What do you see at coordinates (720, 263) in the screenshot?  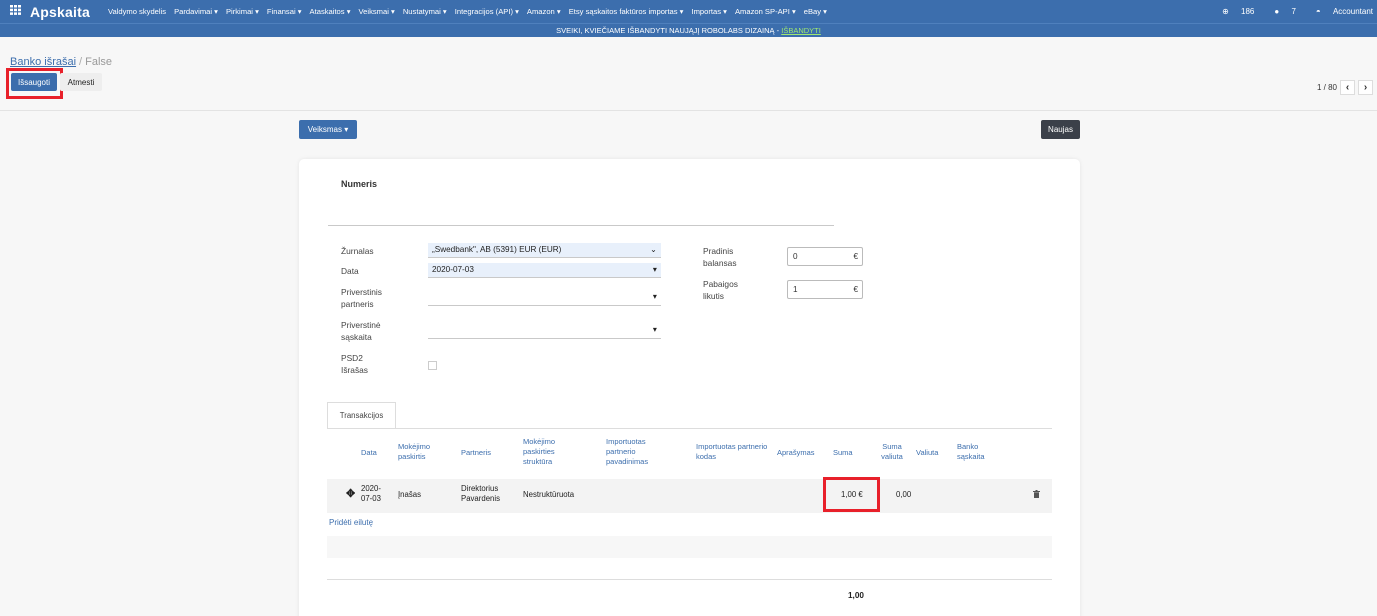 I see `start-balance-label-line2: balansas` at bounding box center [720, 263].